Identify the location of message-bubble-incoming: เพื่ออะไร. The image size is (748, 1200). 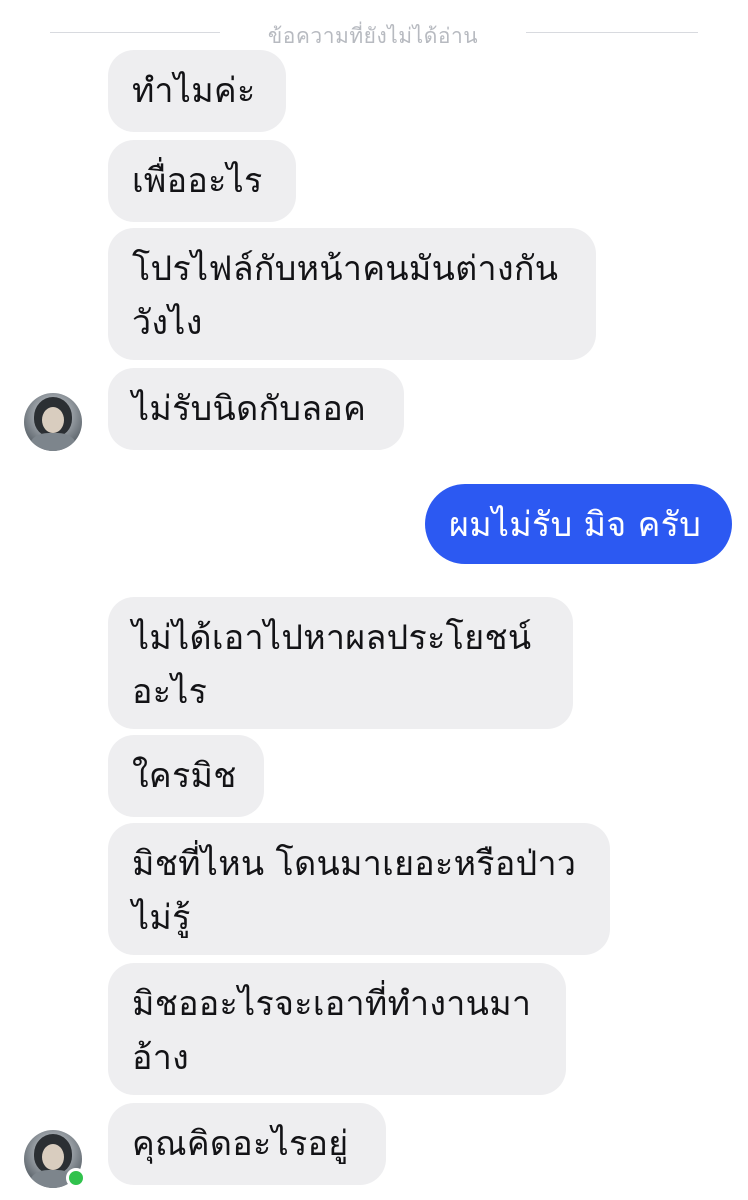
(202, 181).